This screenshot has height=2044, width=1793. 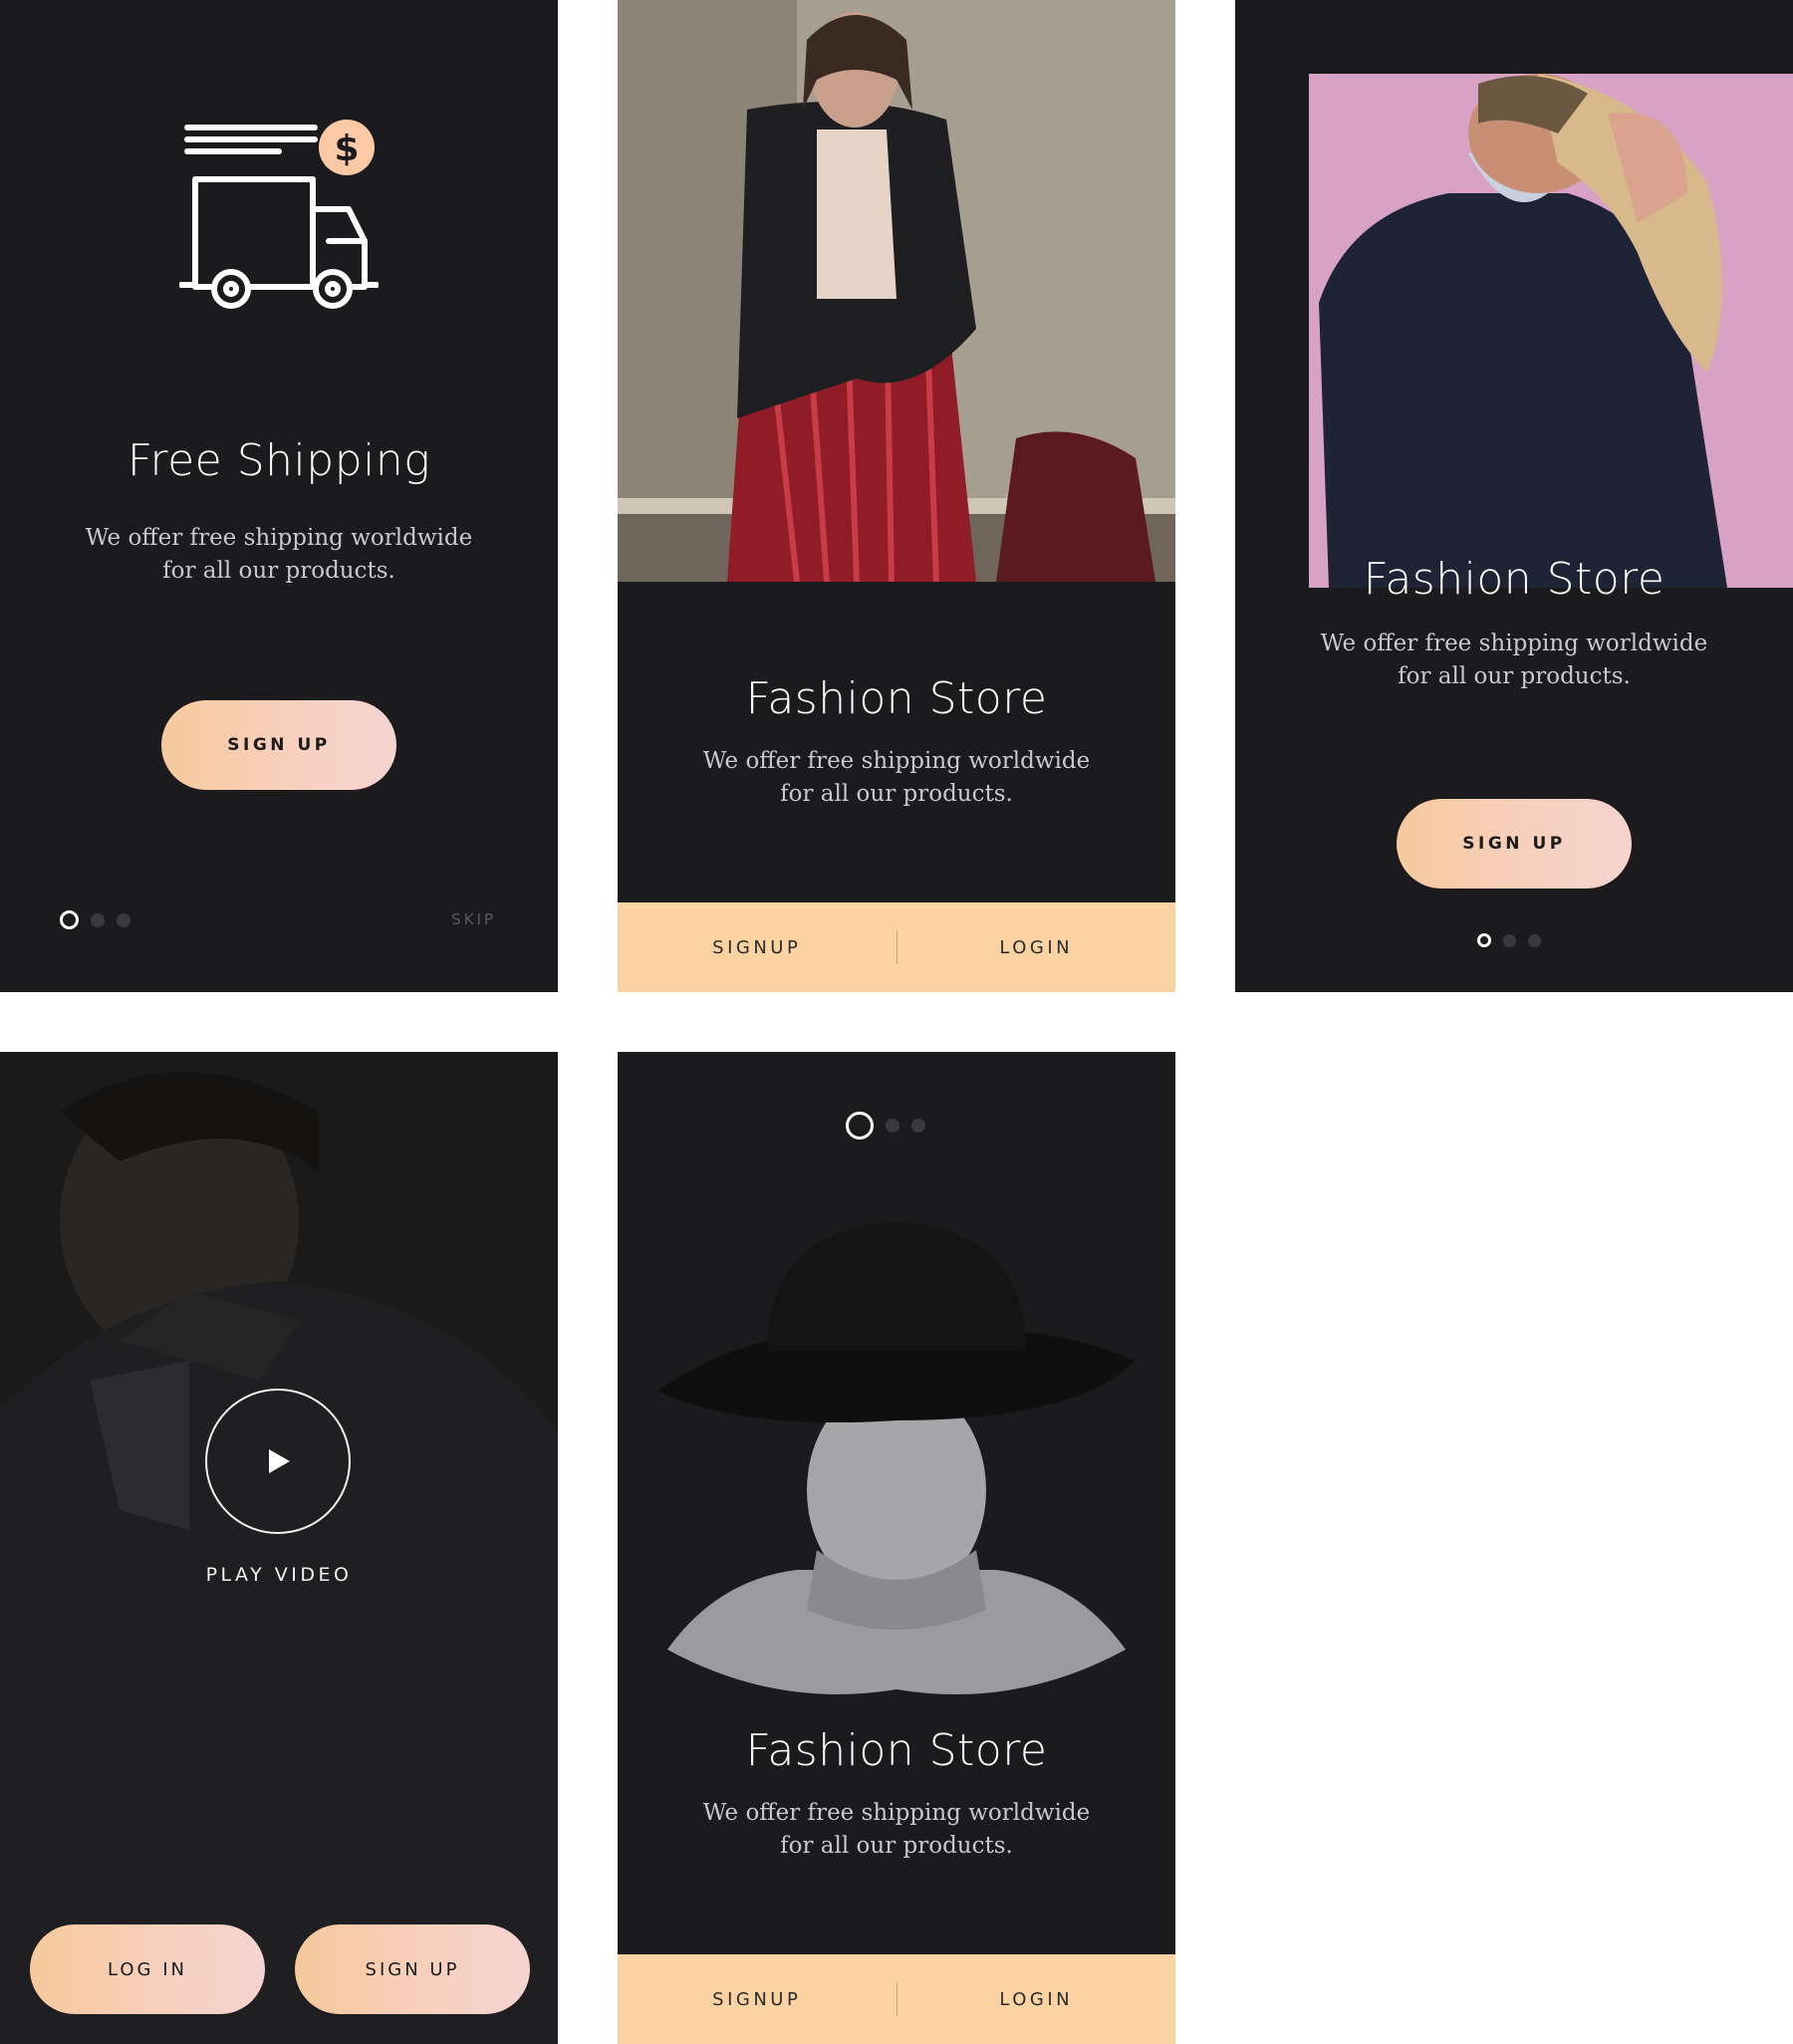 I want to click on play-icon, so click(x=279, y=1461).